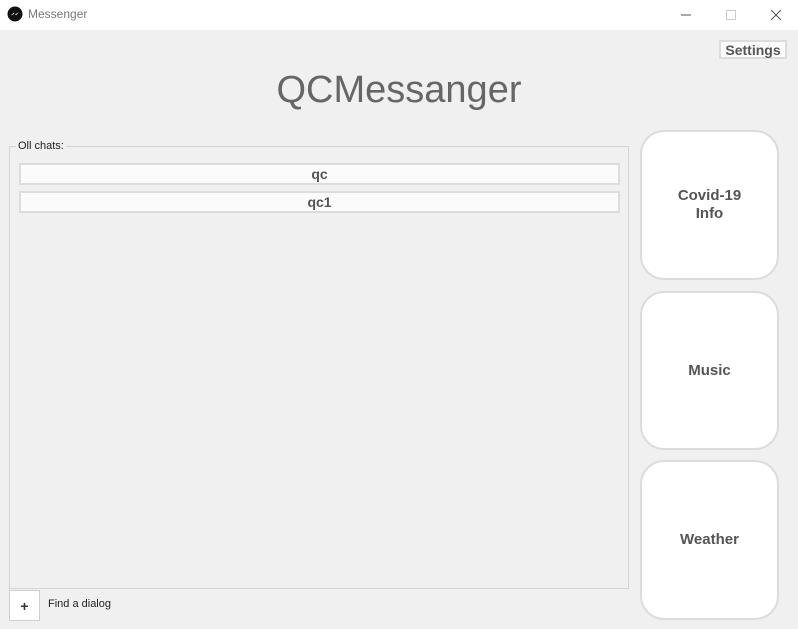 The height and width of the screenshot is (629, 798). I want to click on covid-info-label: Covid-19 Info, so click(709, 204).